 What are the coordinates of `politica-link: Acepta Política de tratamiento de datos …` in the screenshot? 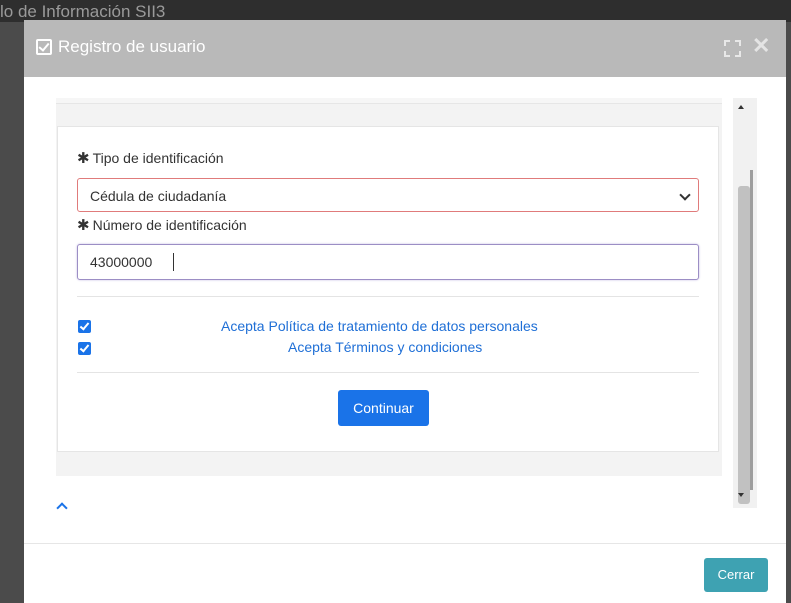 It's located at (379, 326).